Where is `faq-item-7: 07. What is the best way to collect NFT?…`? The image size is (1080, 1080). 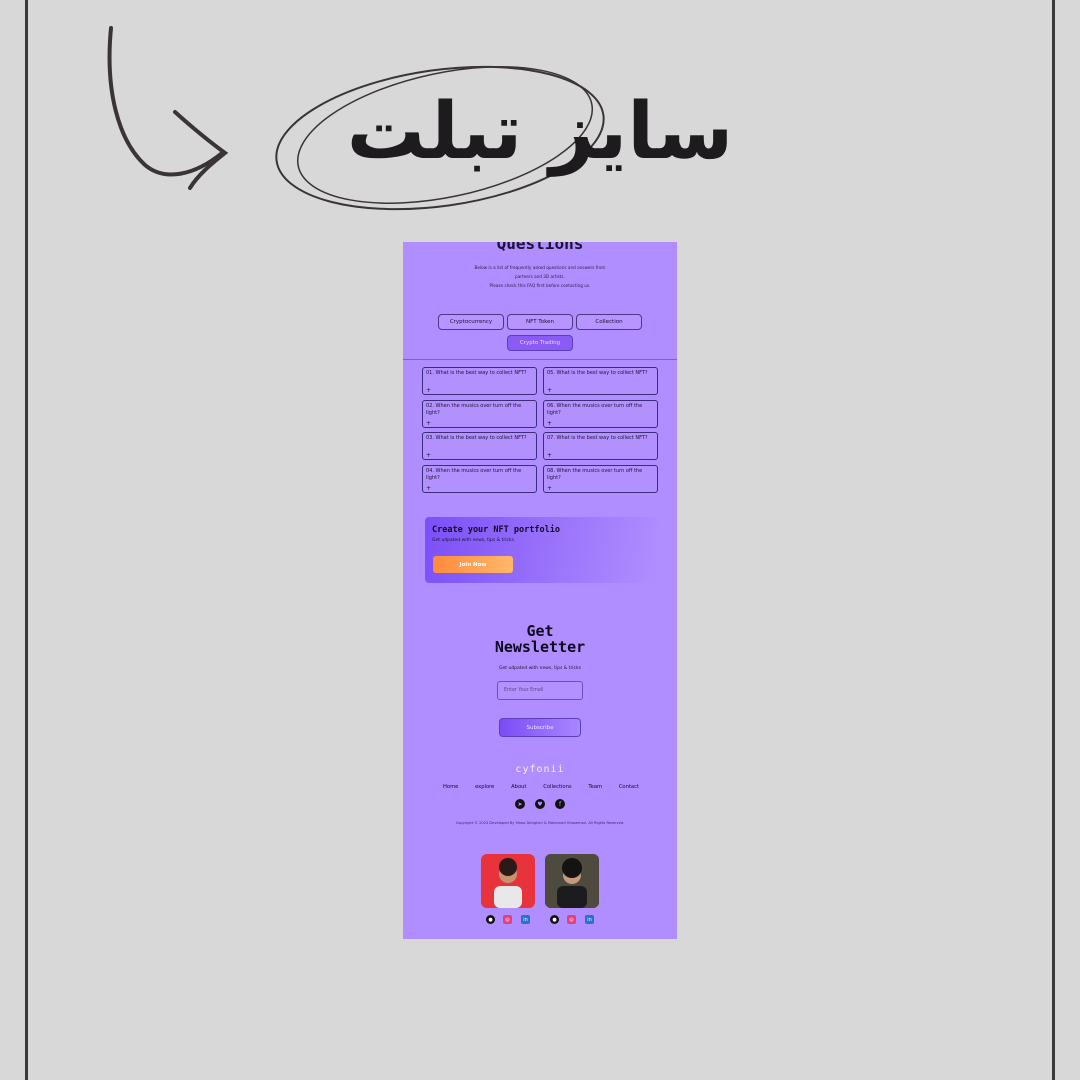 faq-item-7: 07. What is the best way to collect NFT?… is located at coordinates (600, 446).